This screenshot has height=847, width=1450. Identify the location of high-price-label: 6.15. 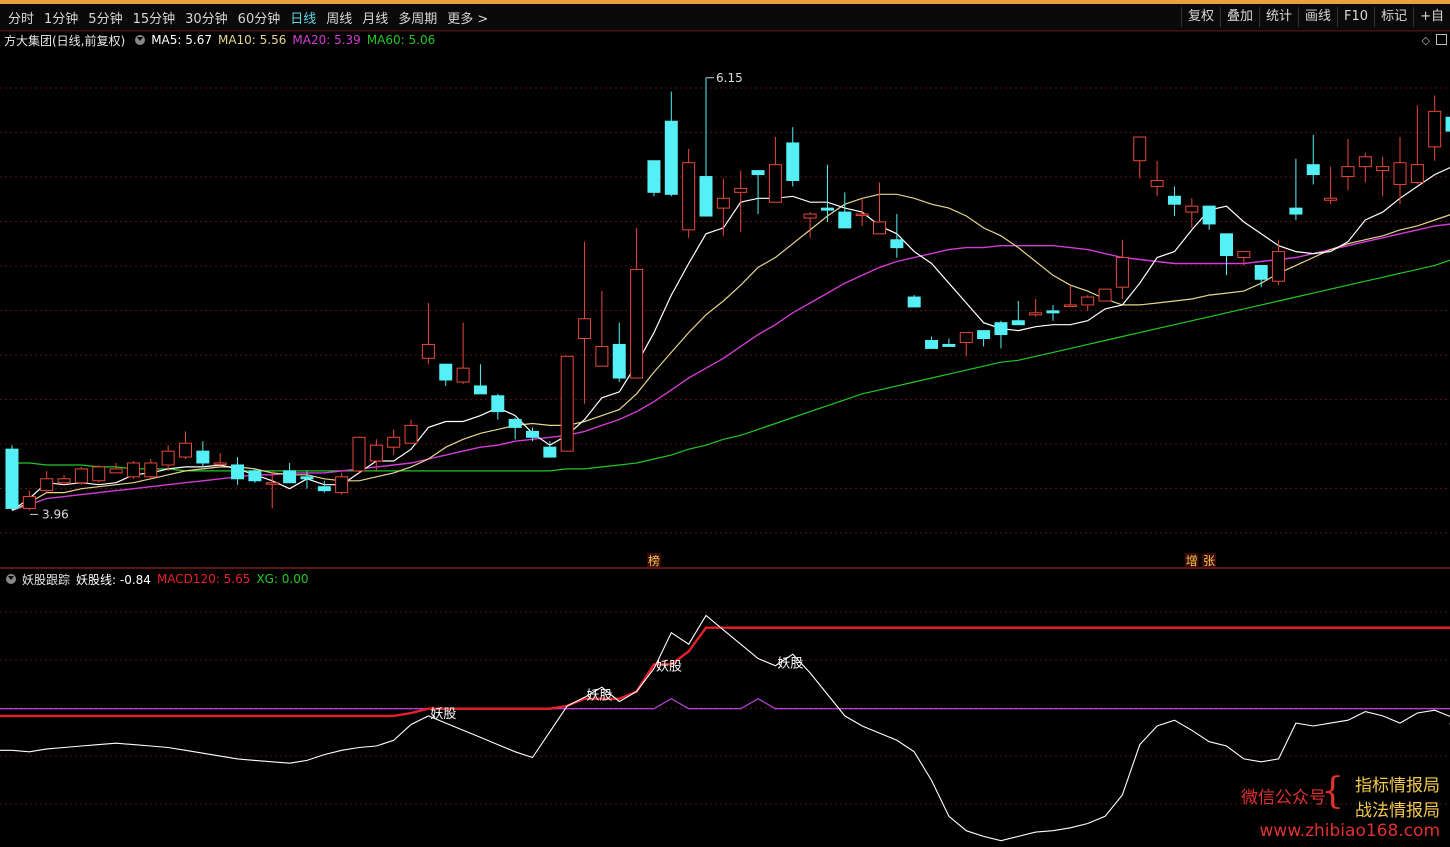
(729, 78).